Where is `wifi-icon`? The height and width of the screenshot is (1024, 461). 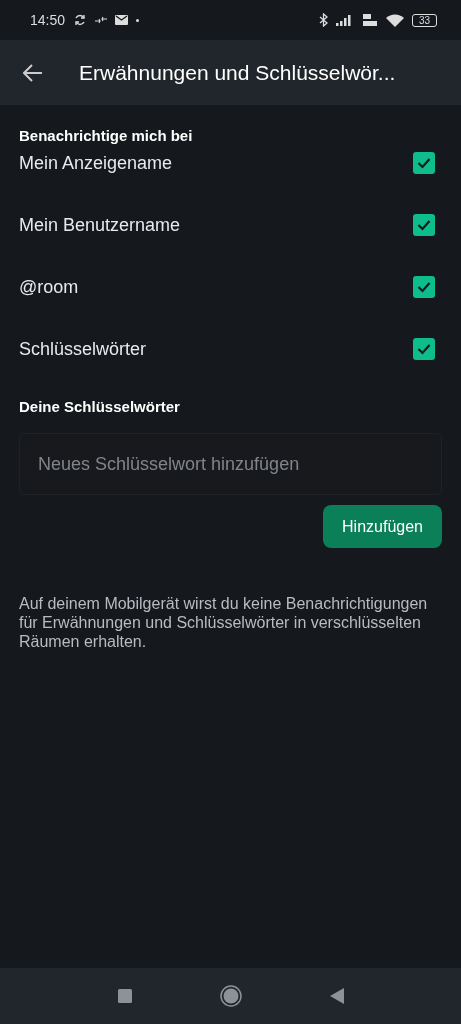 wifi-icon is located at coordinates (394, 20).